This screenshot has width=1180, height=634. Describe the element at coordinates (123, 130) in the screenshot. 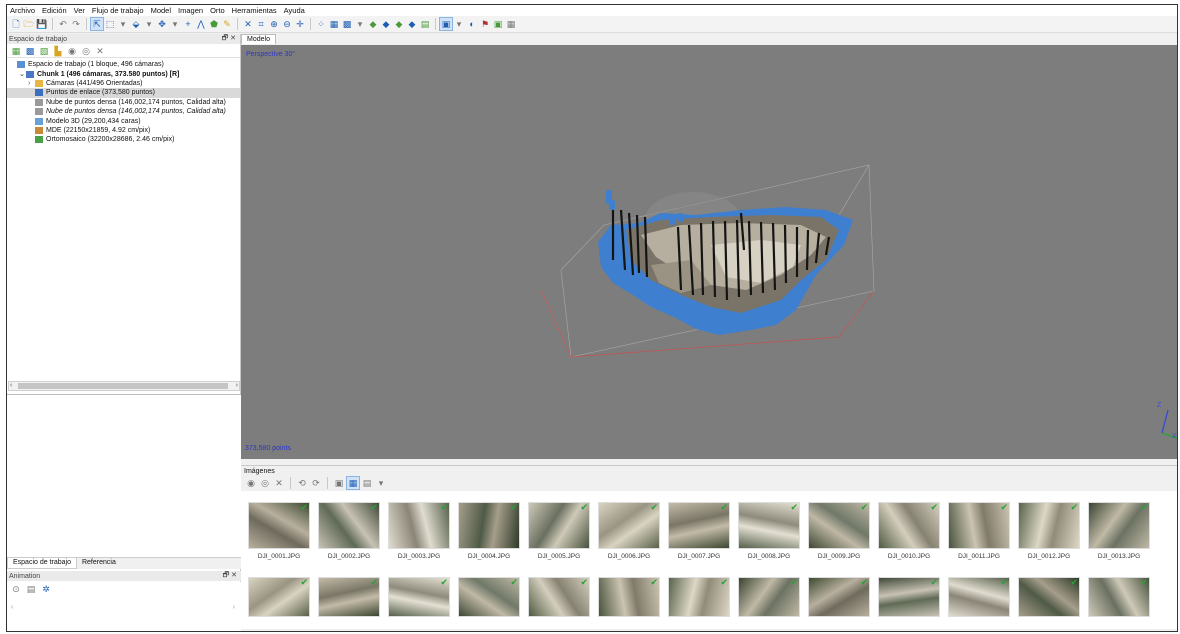

I see `tree-item: MDE (22150x21859, 4.92 cm/pix)` at that location.